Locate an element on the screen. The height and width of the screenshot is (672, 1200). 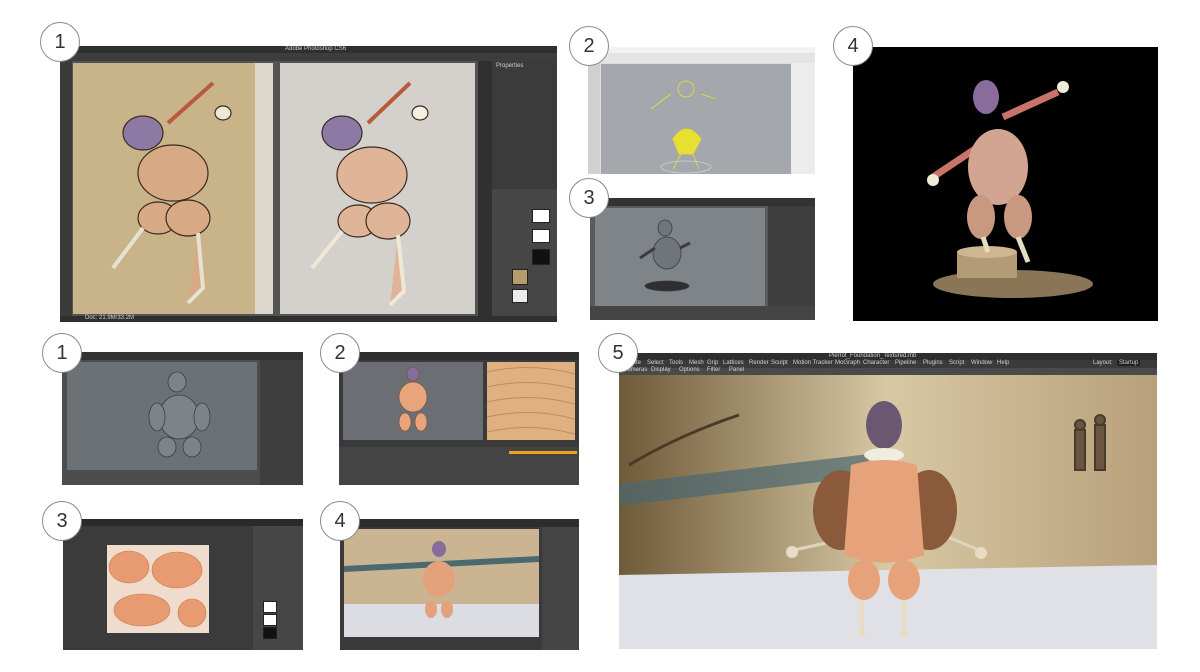
step-badge-bottom-5: 5 is located at coordinates (618, 353).